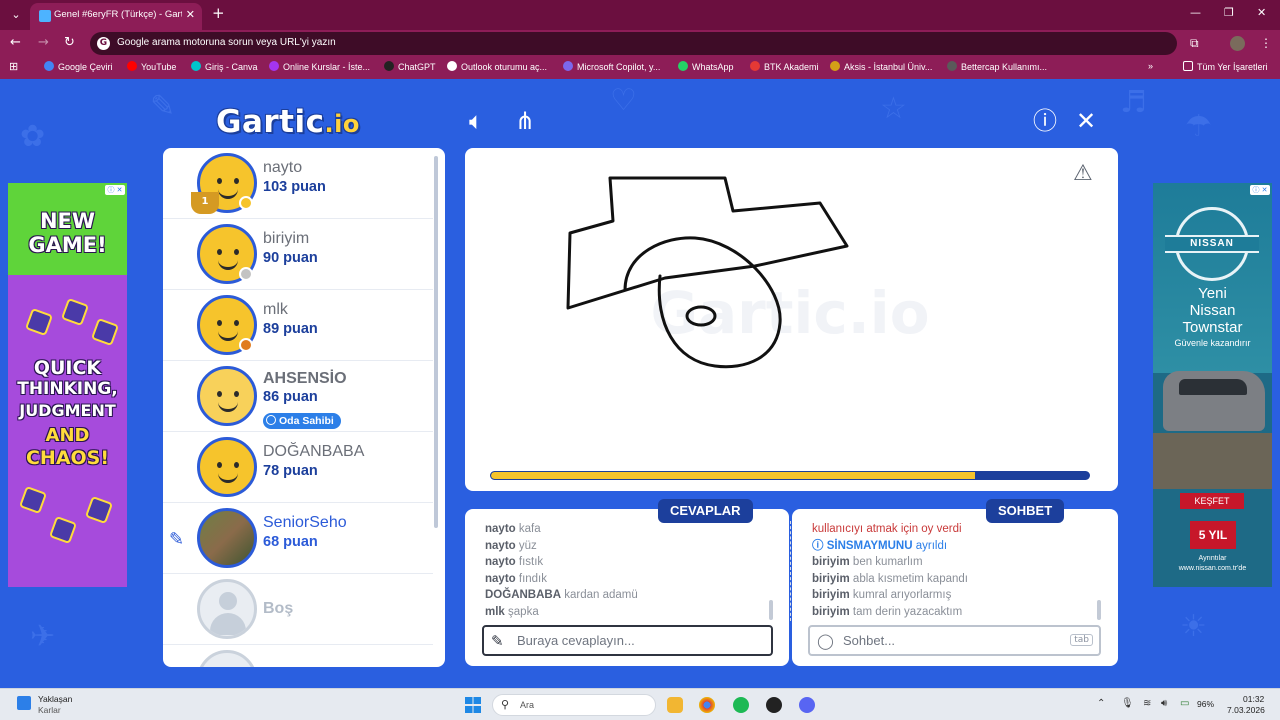 This screenshot has width=1280, height=720. I want to click on weather-icon, so click(24, 703).